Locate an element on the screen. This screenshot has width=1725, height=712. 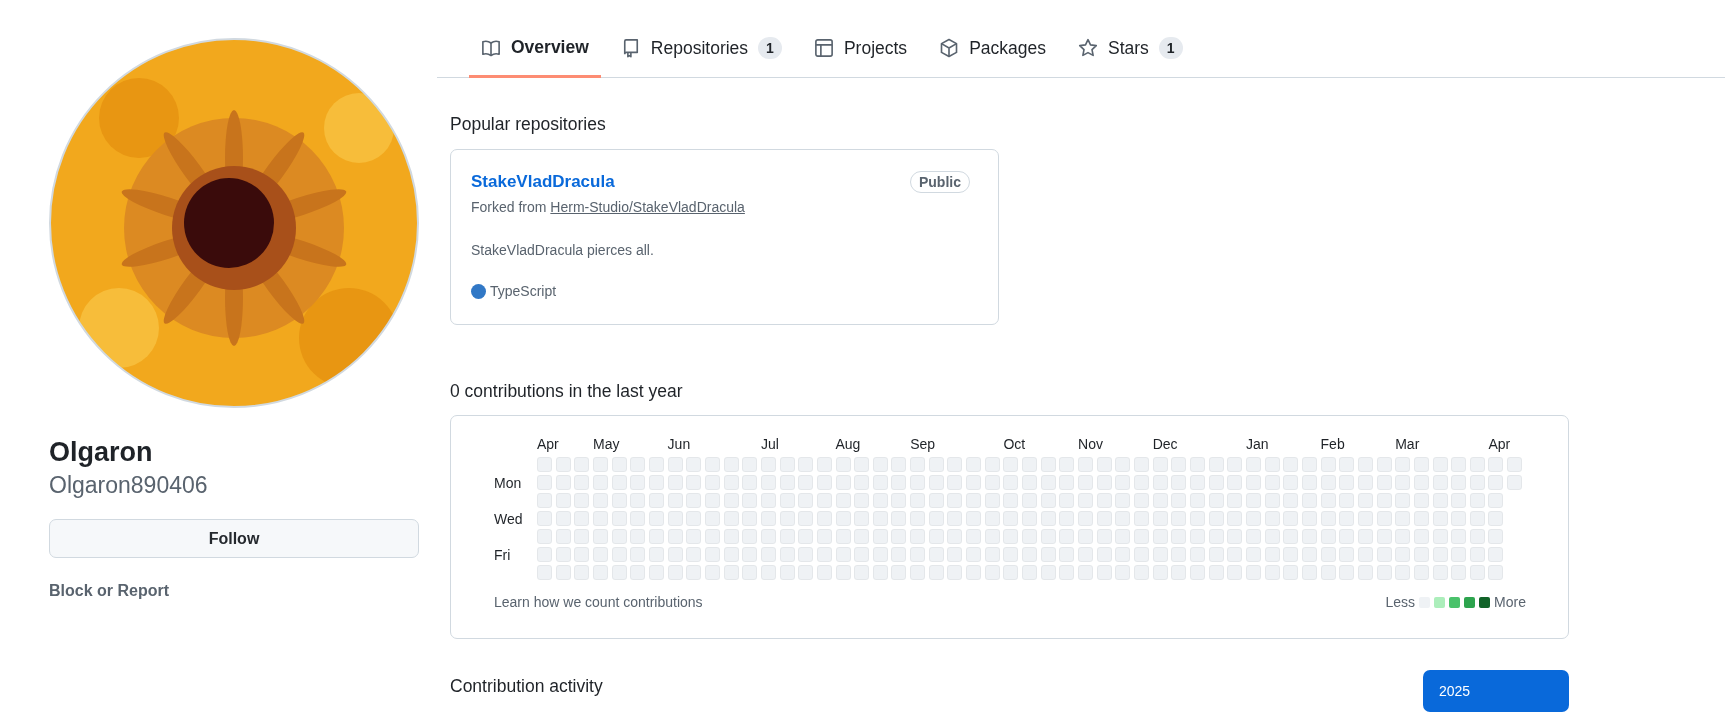
repo-link: StakeVladDracula is located at coordinates (543, 182).